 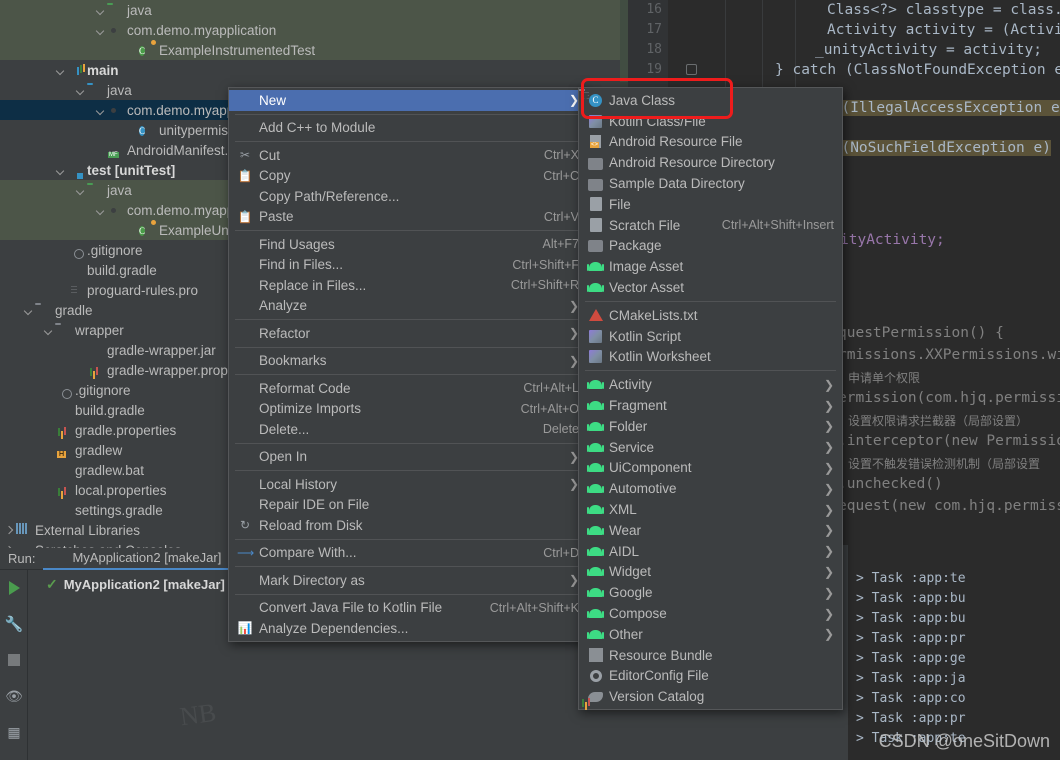 I want to click on submenu-item: UiComponent ❯, so click(x=710, y=468).